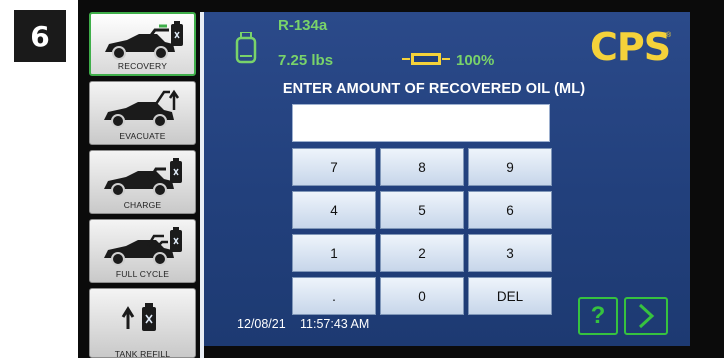 The width and height of the screenshot is (724, 358). What do you see at coordinates (510, 167) in the screenshot?
I see `key-9: 9` at bounding box center [510, 167].